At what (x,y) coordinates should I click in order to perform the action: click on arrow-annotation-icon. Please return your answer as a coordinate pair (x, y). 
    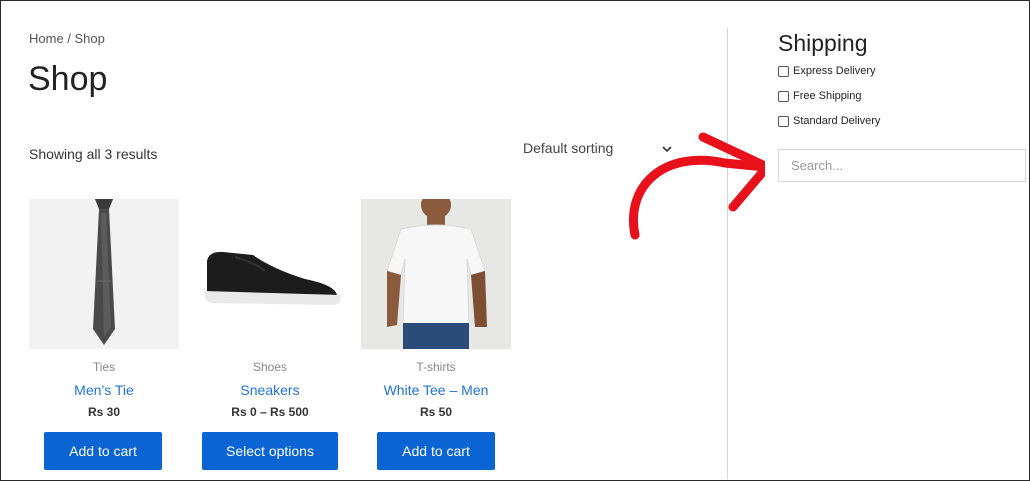
    Looking at the image, I should click on (698, 187).